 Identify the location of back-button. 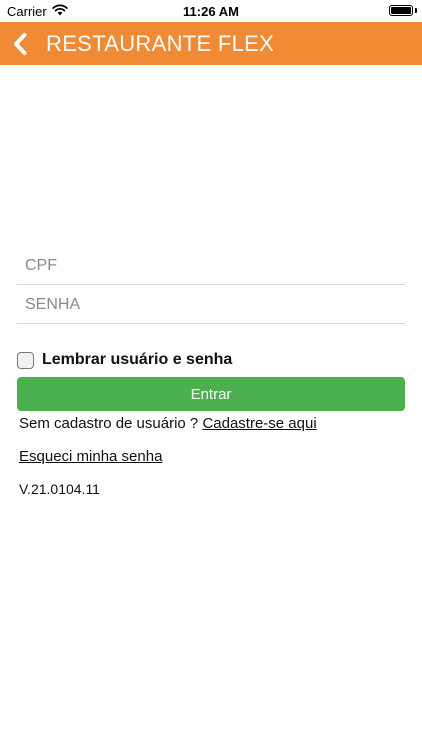
(20, 43).